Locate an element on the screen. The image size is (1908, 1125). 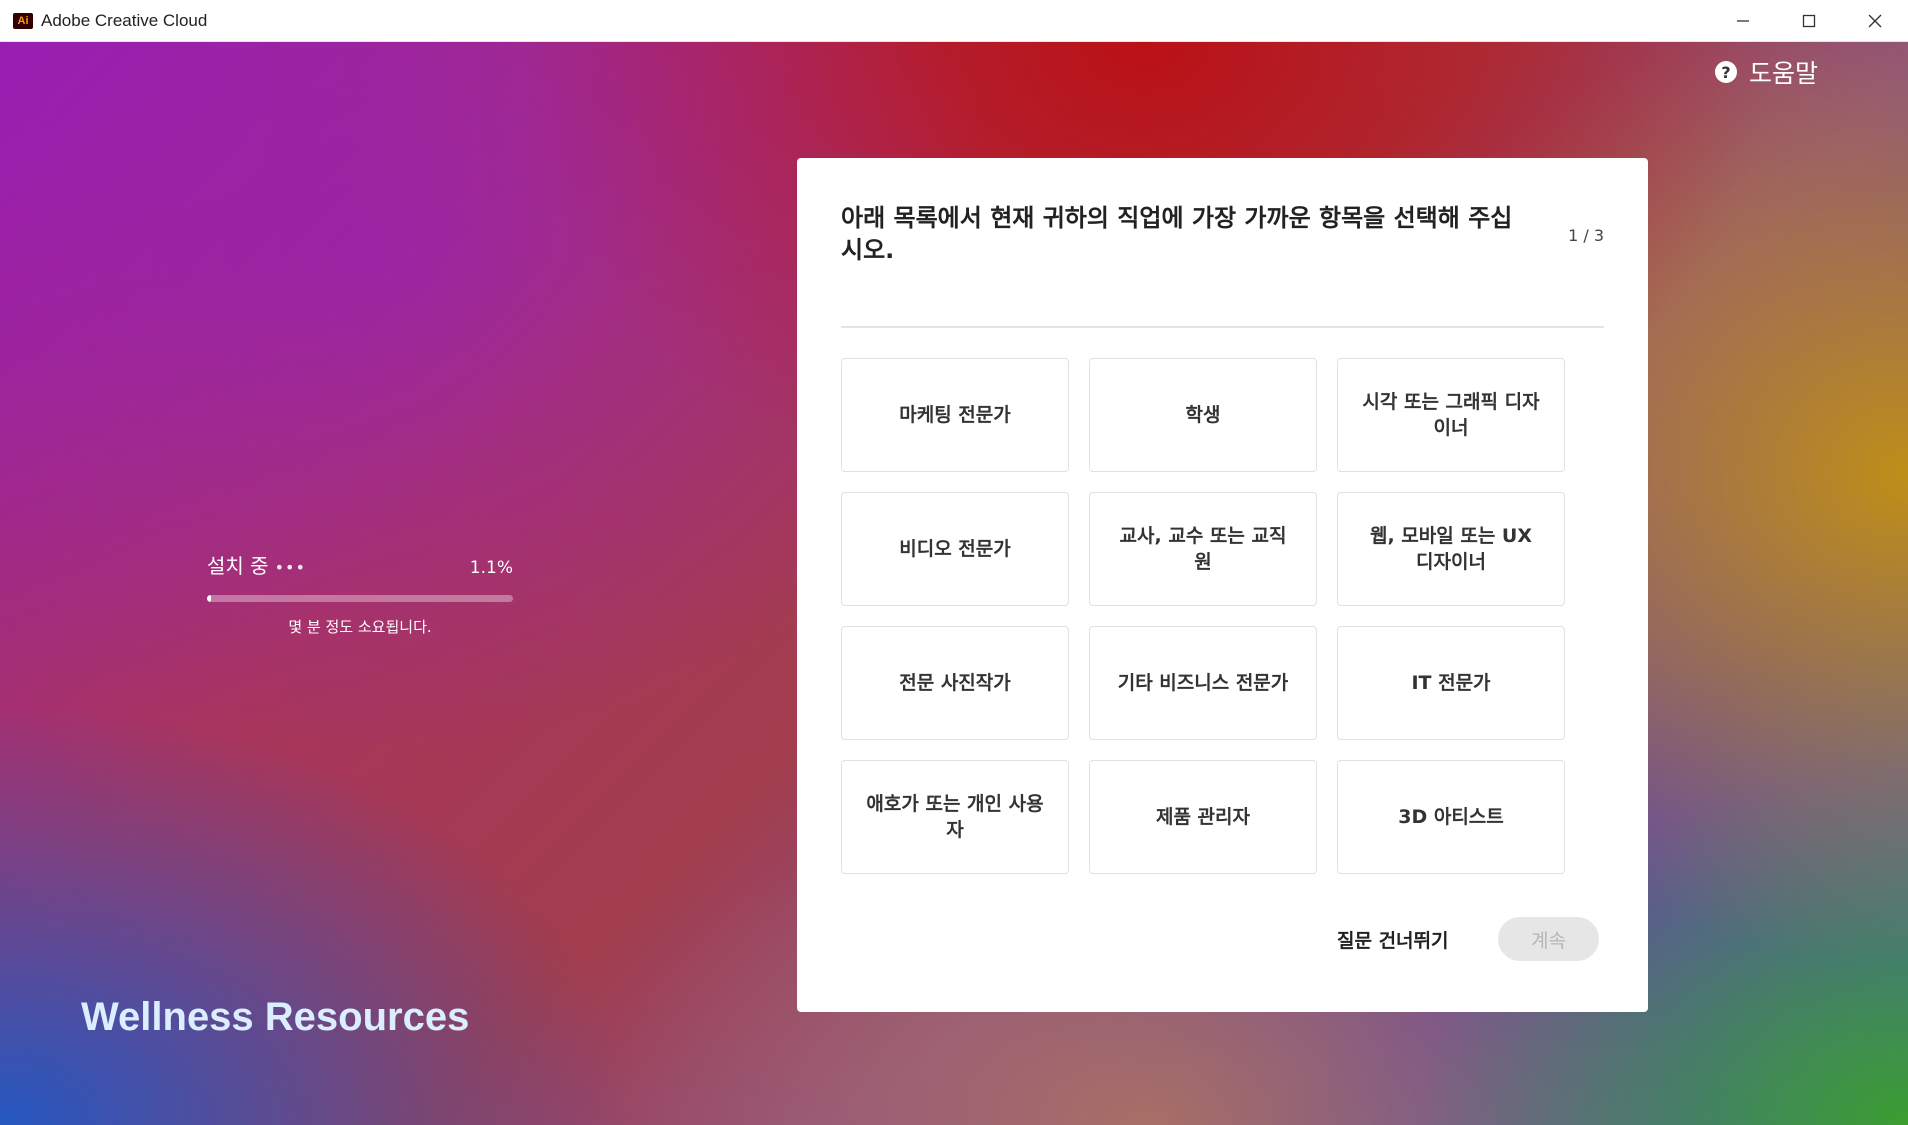
option-business-professional: 기타 비즈니스 전문가 is located at coordinates (1203, 683).